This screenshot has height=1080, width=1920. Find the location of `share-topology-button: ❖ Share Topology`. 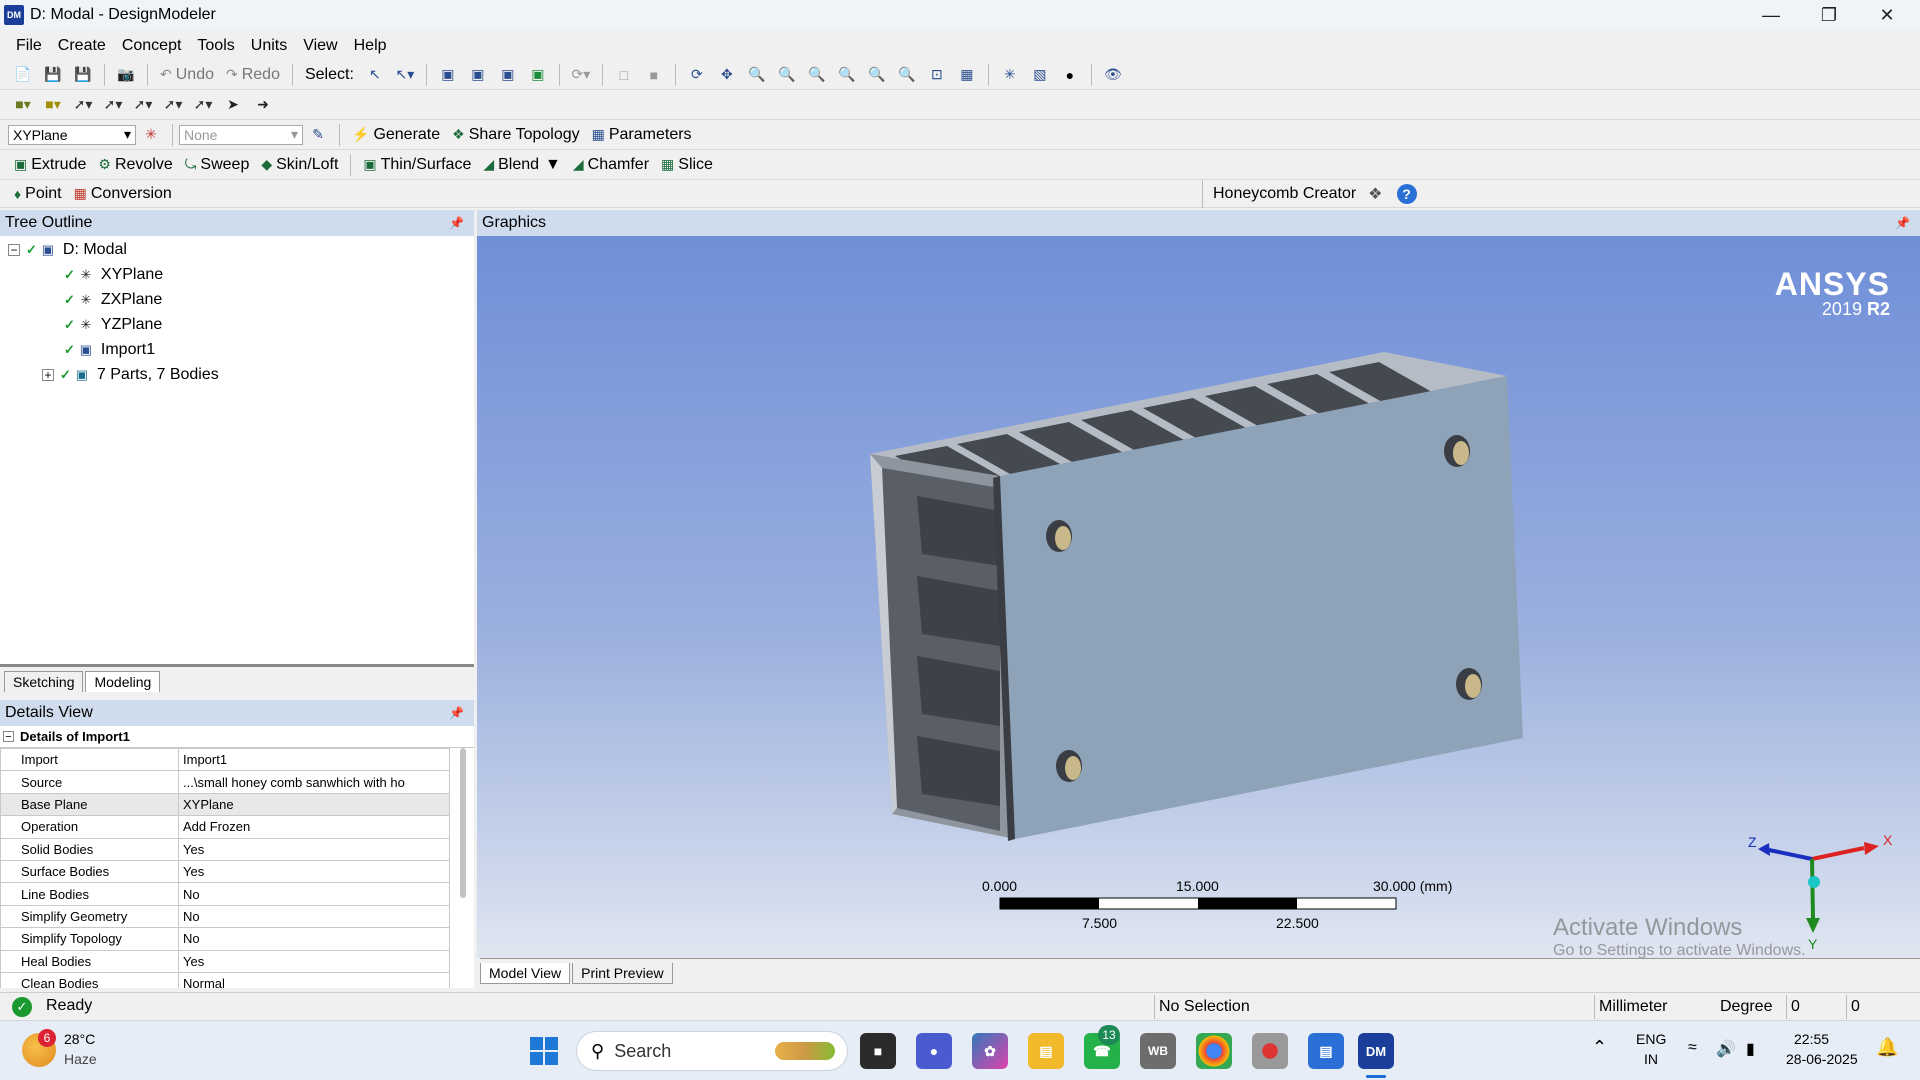

share-topology-button: ❖ Share Topology is located at coordinates (515, 135).